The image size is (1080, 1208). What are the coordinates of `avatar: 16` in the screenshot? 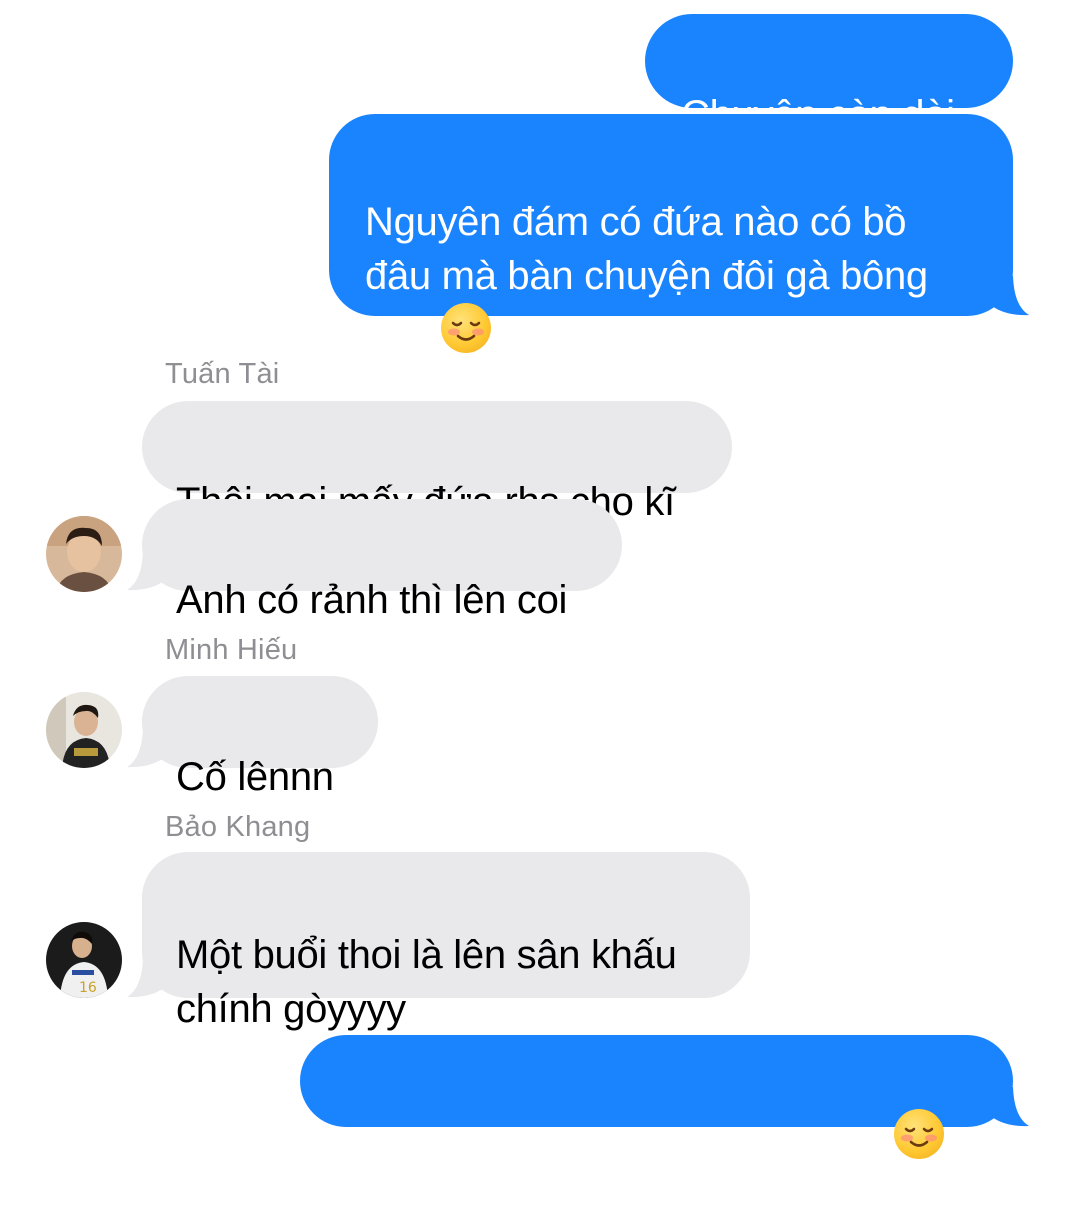 It's located at (84, 960).